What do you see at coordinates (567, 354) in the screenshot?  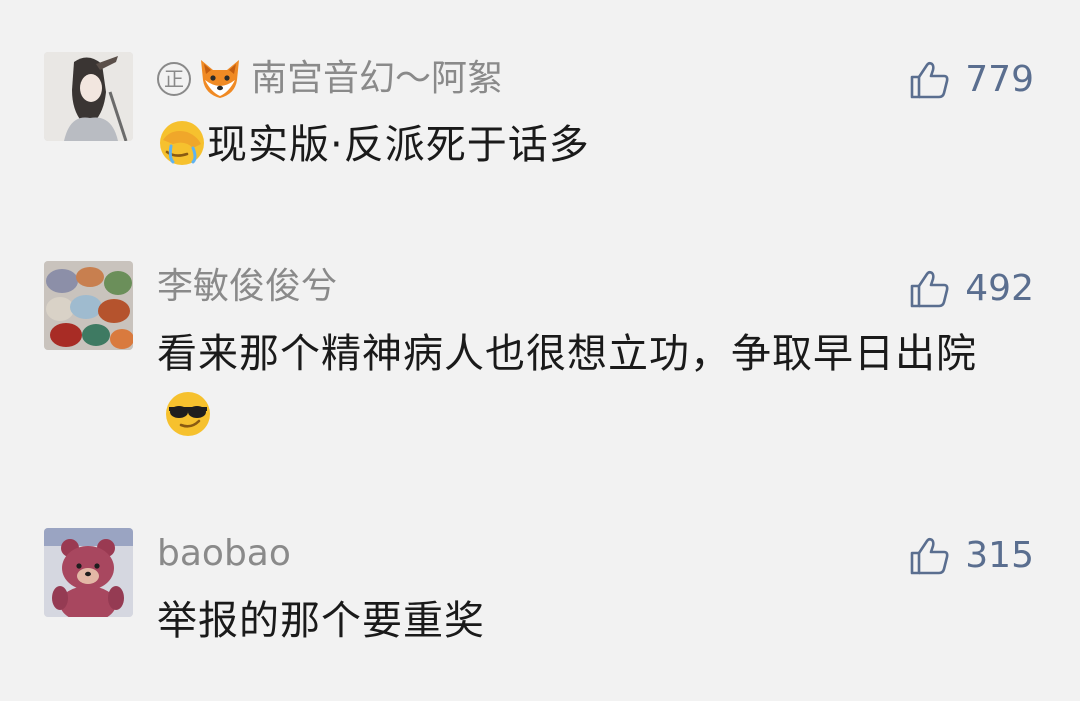 I see `comment-text-content: 看来那个精神病人也很想立功，争取早日出院` at bounding box center [567, 354].